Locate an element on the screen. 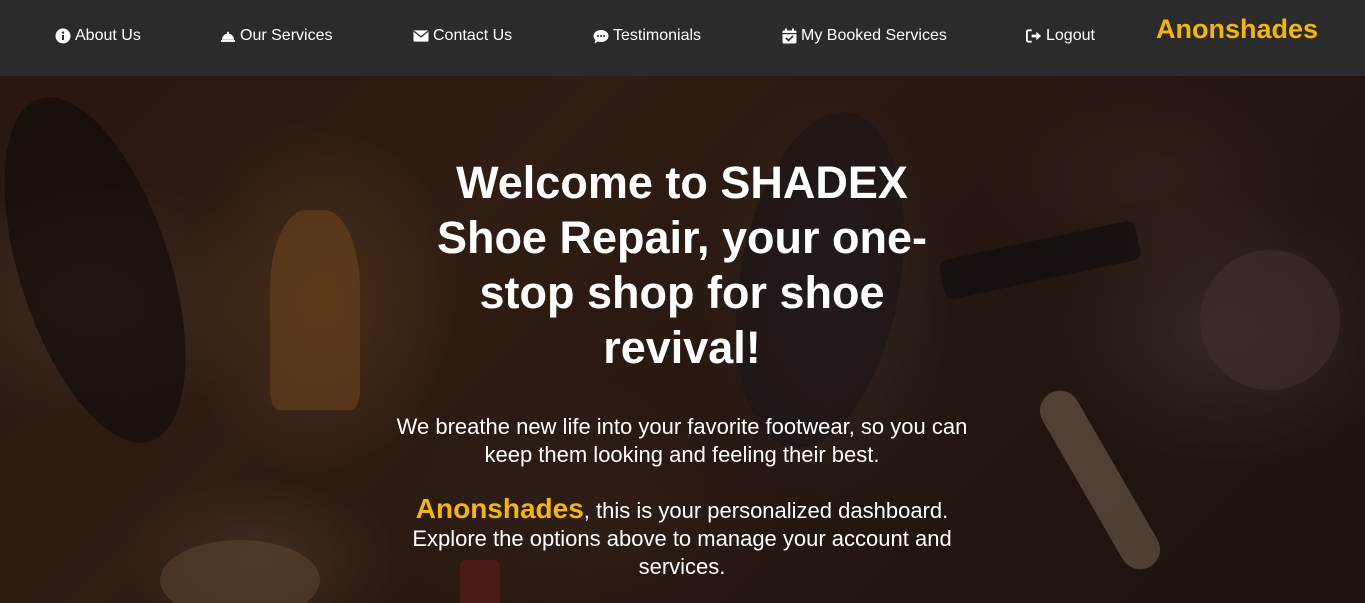 The image size is (1365, 603). sign-out-icon is located at coordinates (1034, 36).